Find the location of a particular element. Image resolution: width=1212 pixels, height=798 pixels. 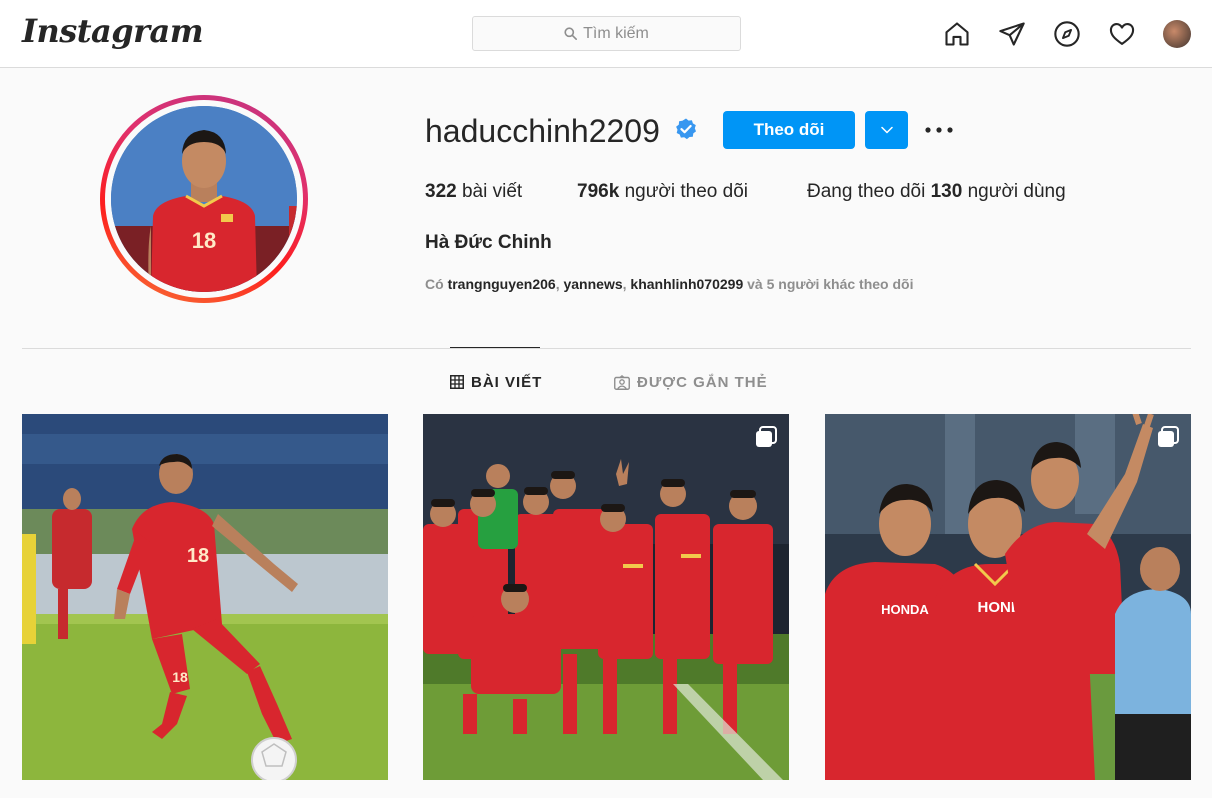

followers-count-value: 796k is located at coordinates (598, 191).